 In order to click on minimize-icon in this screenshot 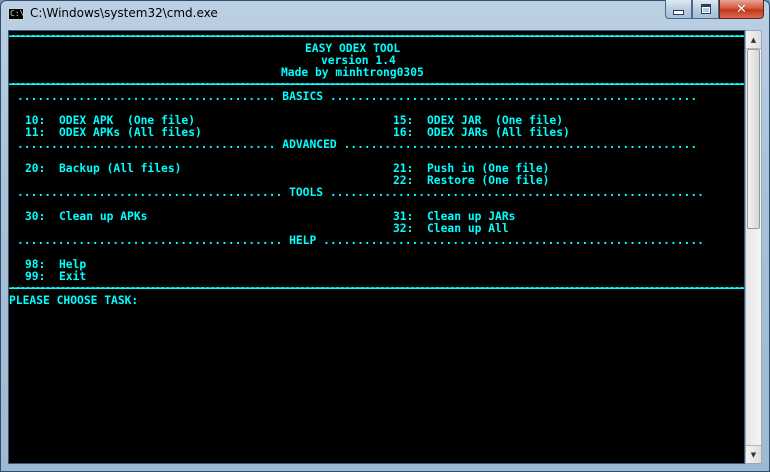, I will do `click(678, 12)`.